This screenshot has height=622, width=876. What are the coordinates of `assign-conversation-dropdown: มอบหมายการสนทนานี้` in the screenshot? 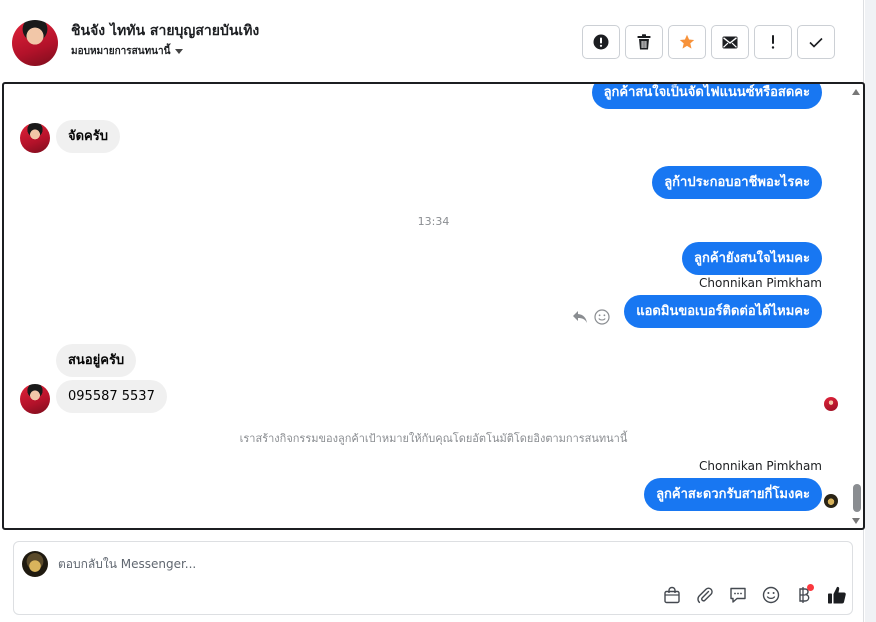 It's located at (127, 51).